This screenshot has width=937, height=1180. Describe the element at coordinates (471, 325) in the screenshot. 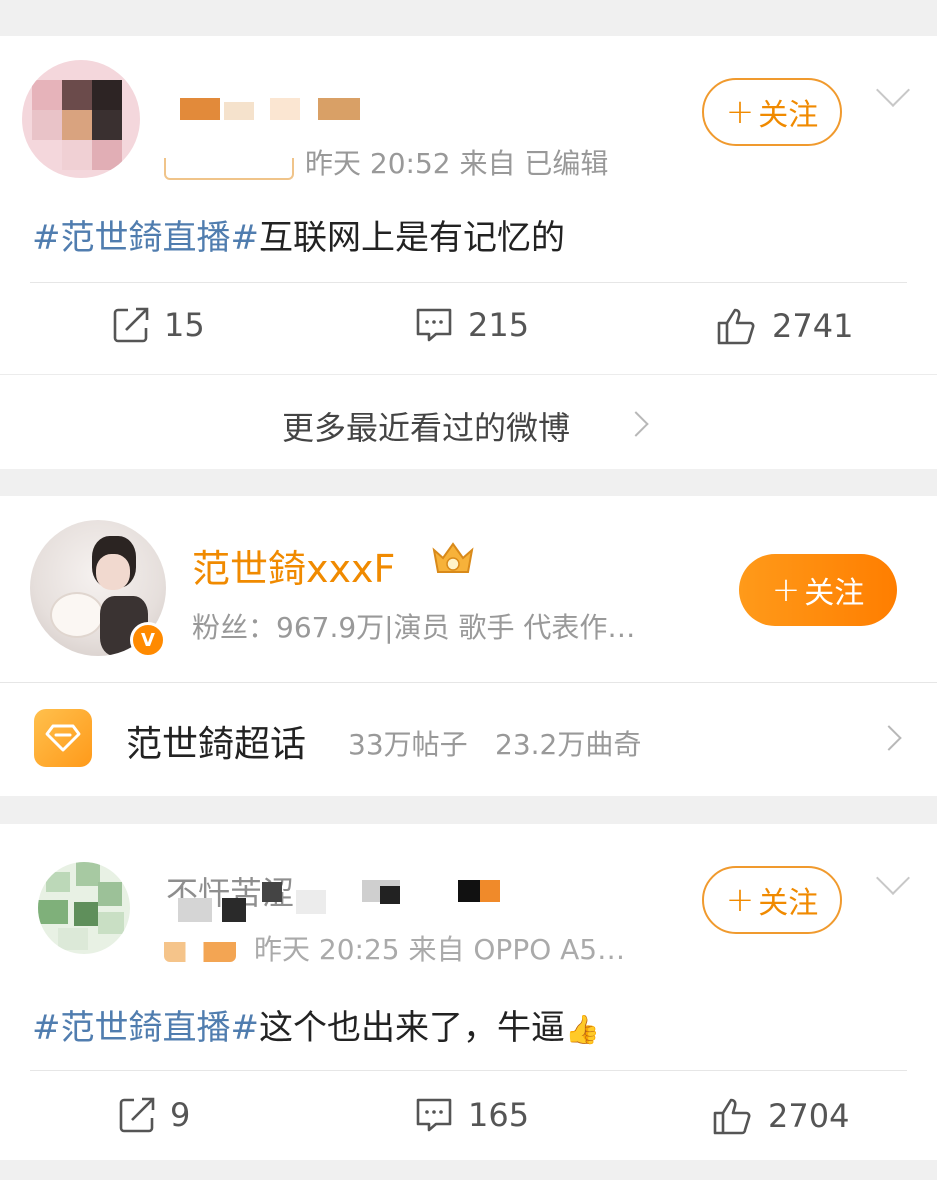

I see `comment-button: 215` at that location.